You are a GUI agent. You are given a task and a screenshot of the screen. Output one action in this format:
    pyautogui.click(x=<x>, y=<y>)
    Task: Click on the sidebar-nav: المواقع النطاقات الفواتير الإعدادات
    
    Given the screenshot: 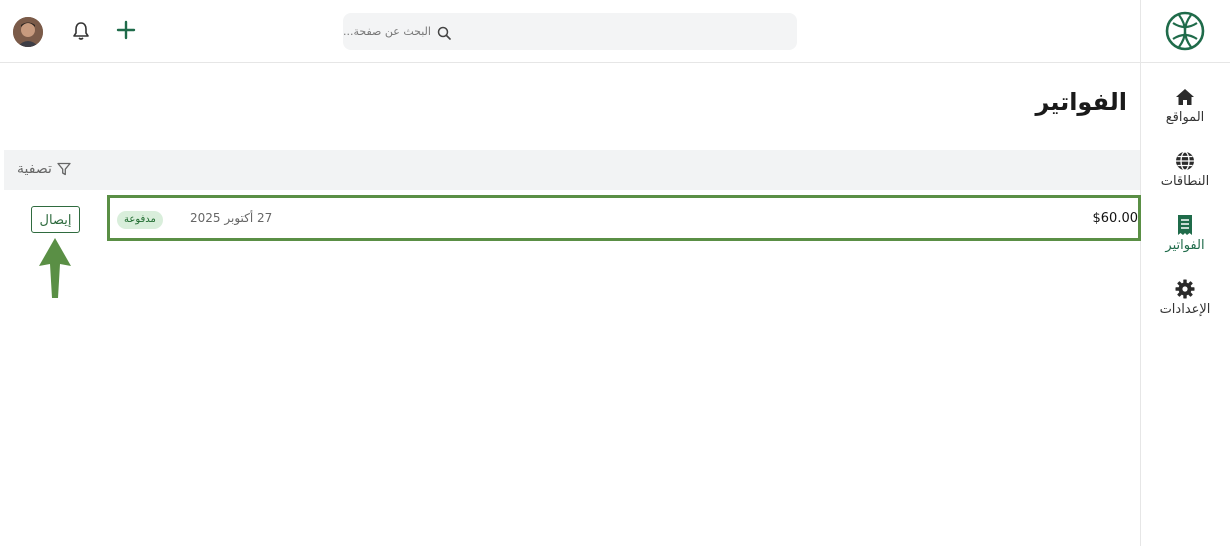 What is the action you would take?
    pyautogui.click(x=1185, y=210)
    